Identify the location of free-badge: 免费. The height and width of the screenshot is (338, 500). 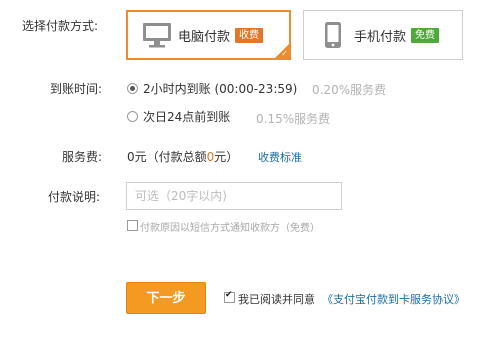
(425, 35).